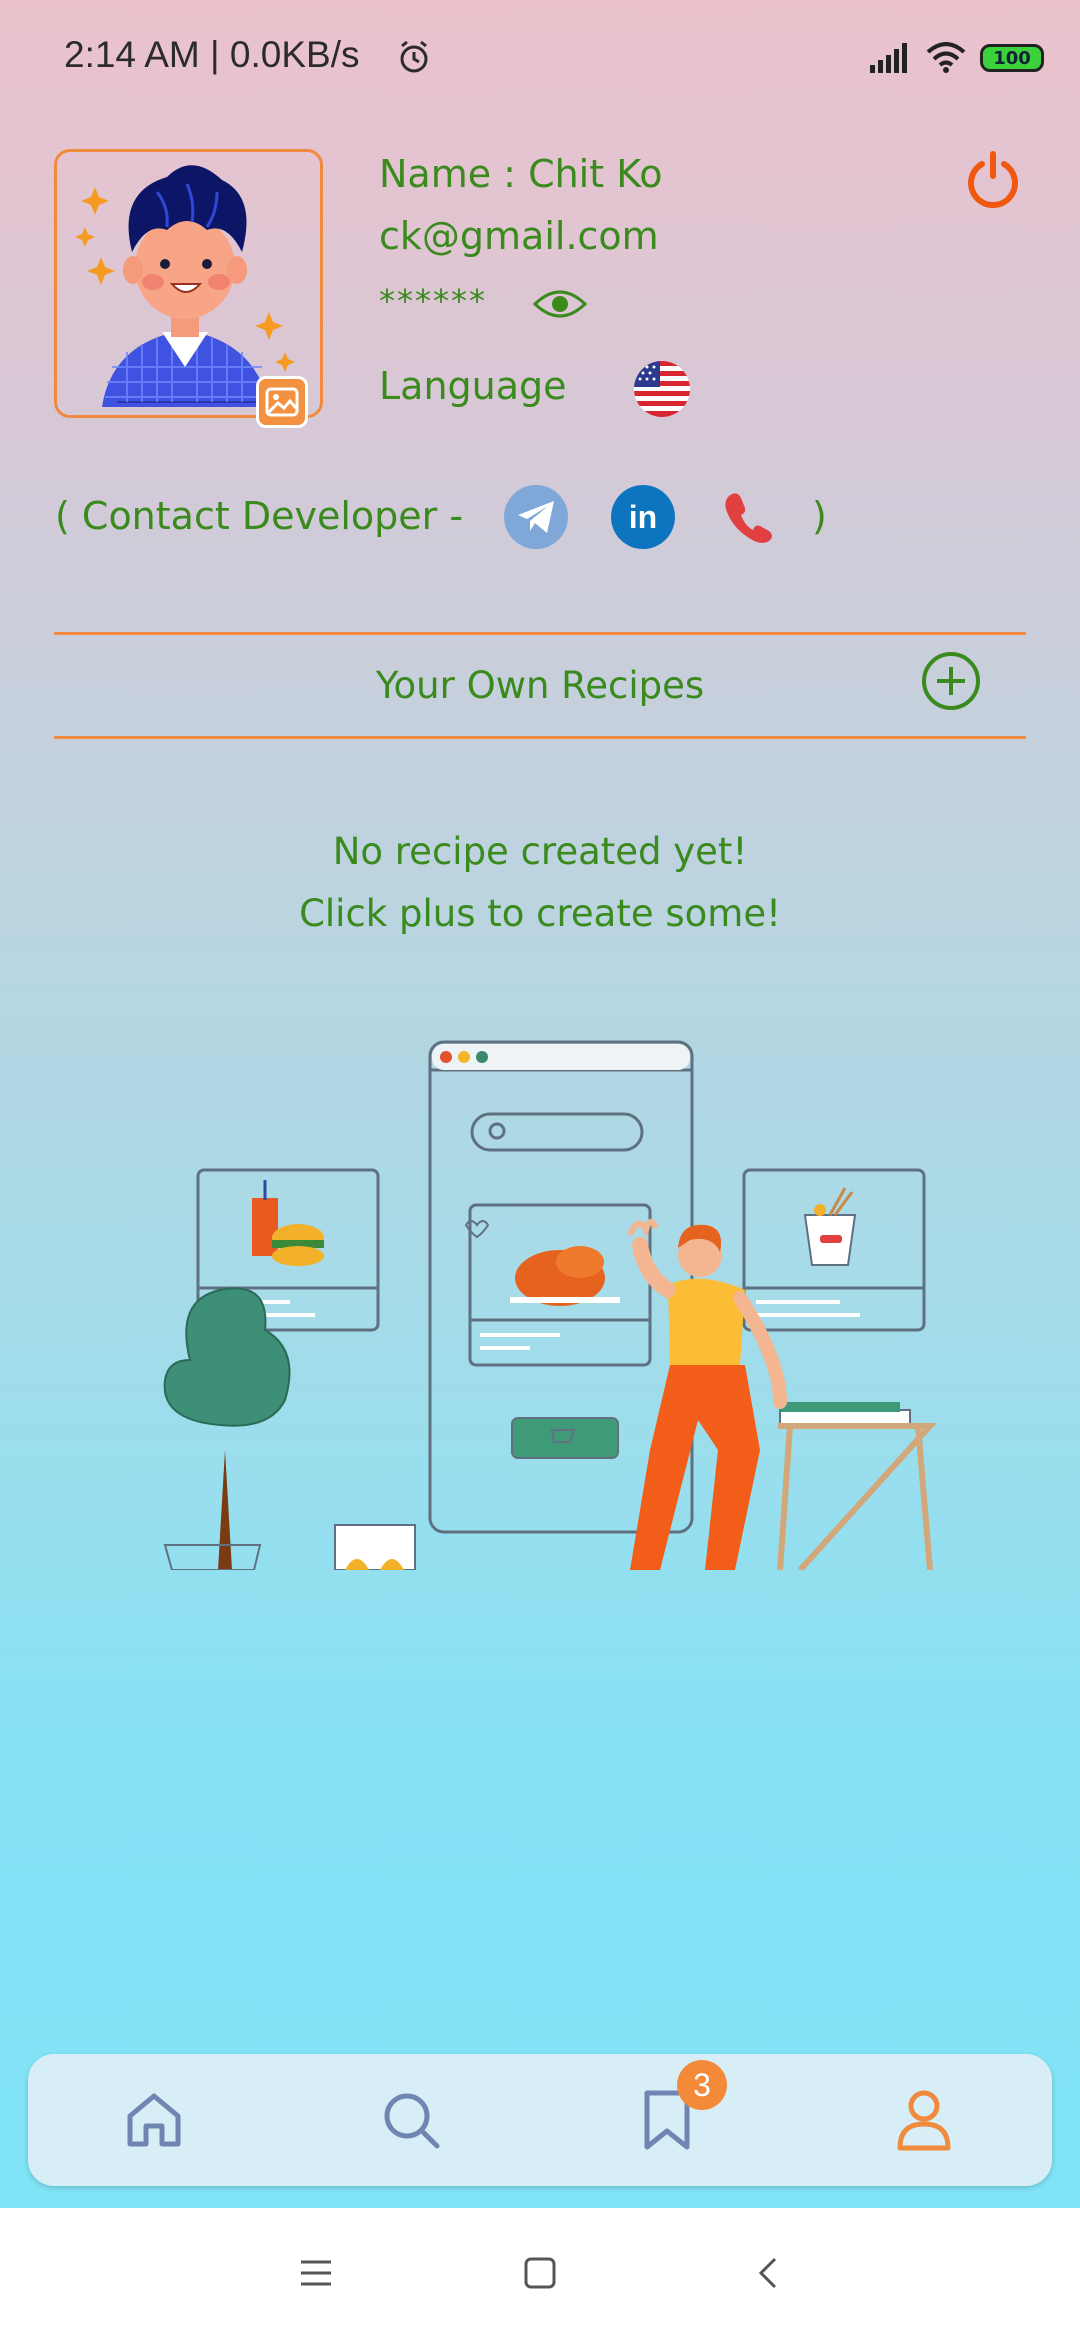 The height and width of the screenshot is (2340, 1080). Describe the element at coordinates (540, 57) in the screenshot. I see `status-bar: 2:14 AM | 0.0KB/s 100` at that location.